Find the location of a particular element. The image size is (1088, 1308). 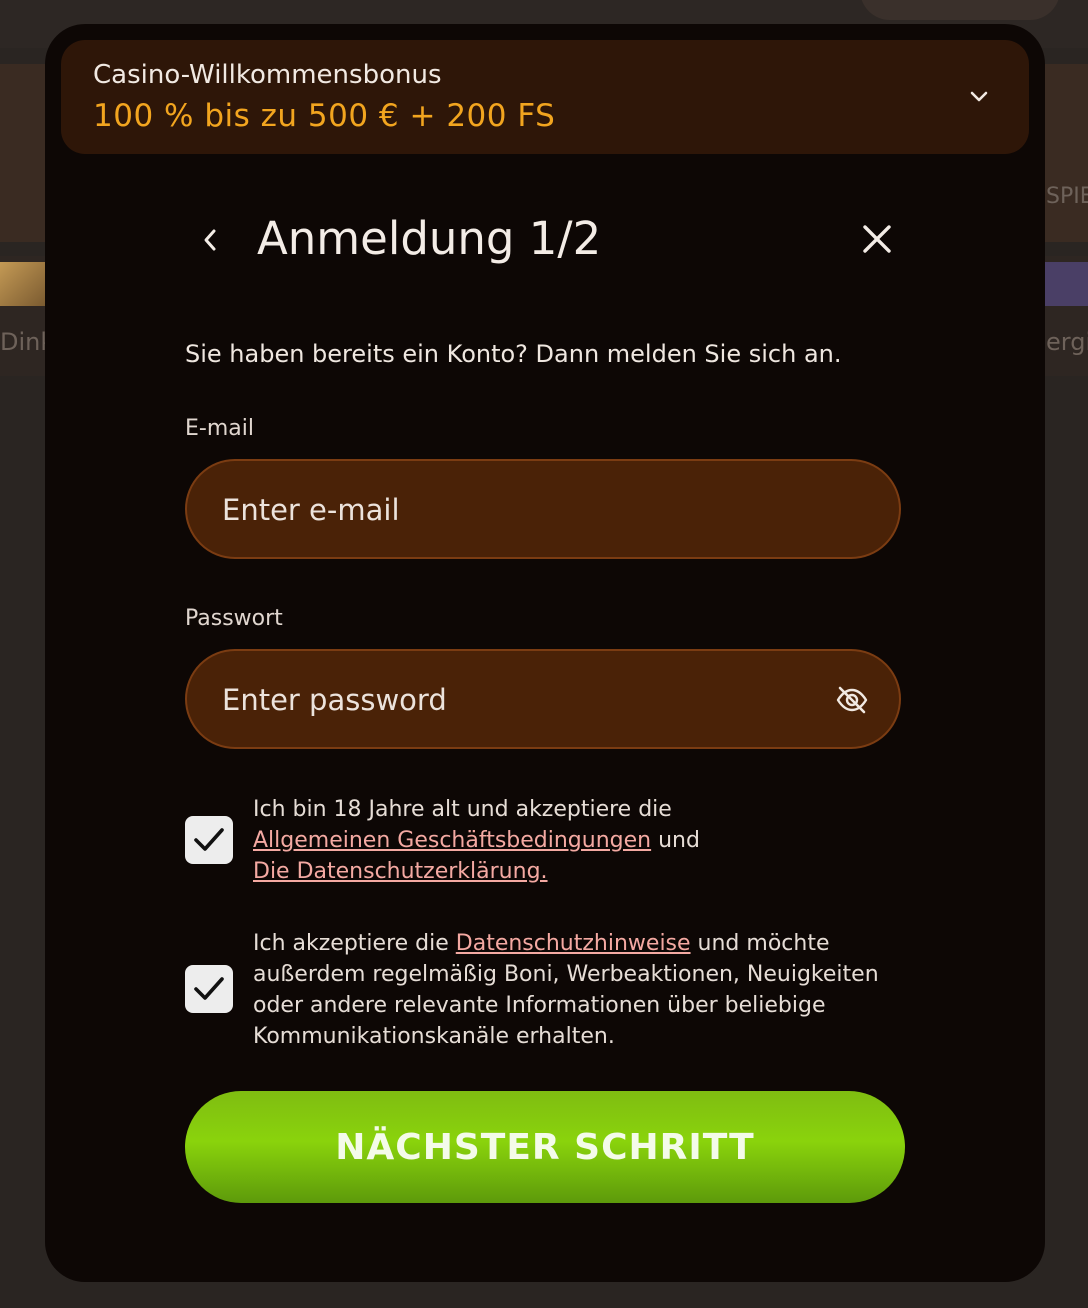

chevron-left-icon is located at coordinates (210, 240).